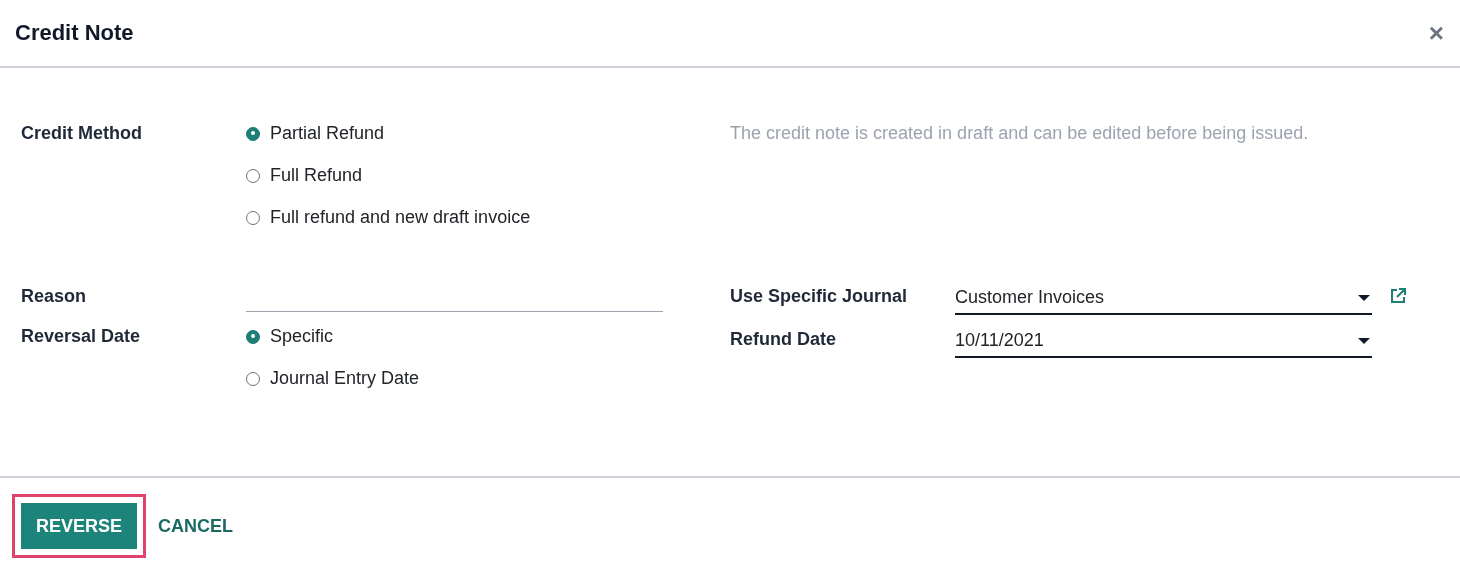 This screenshot has width=1460, height=574. What do you see at coordinates (196, 526) in the screenshot?
I see `cancel-button: CANCEL` at bounding box center [196, 526].